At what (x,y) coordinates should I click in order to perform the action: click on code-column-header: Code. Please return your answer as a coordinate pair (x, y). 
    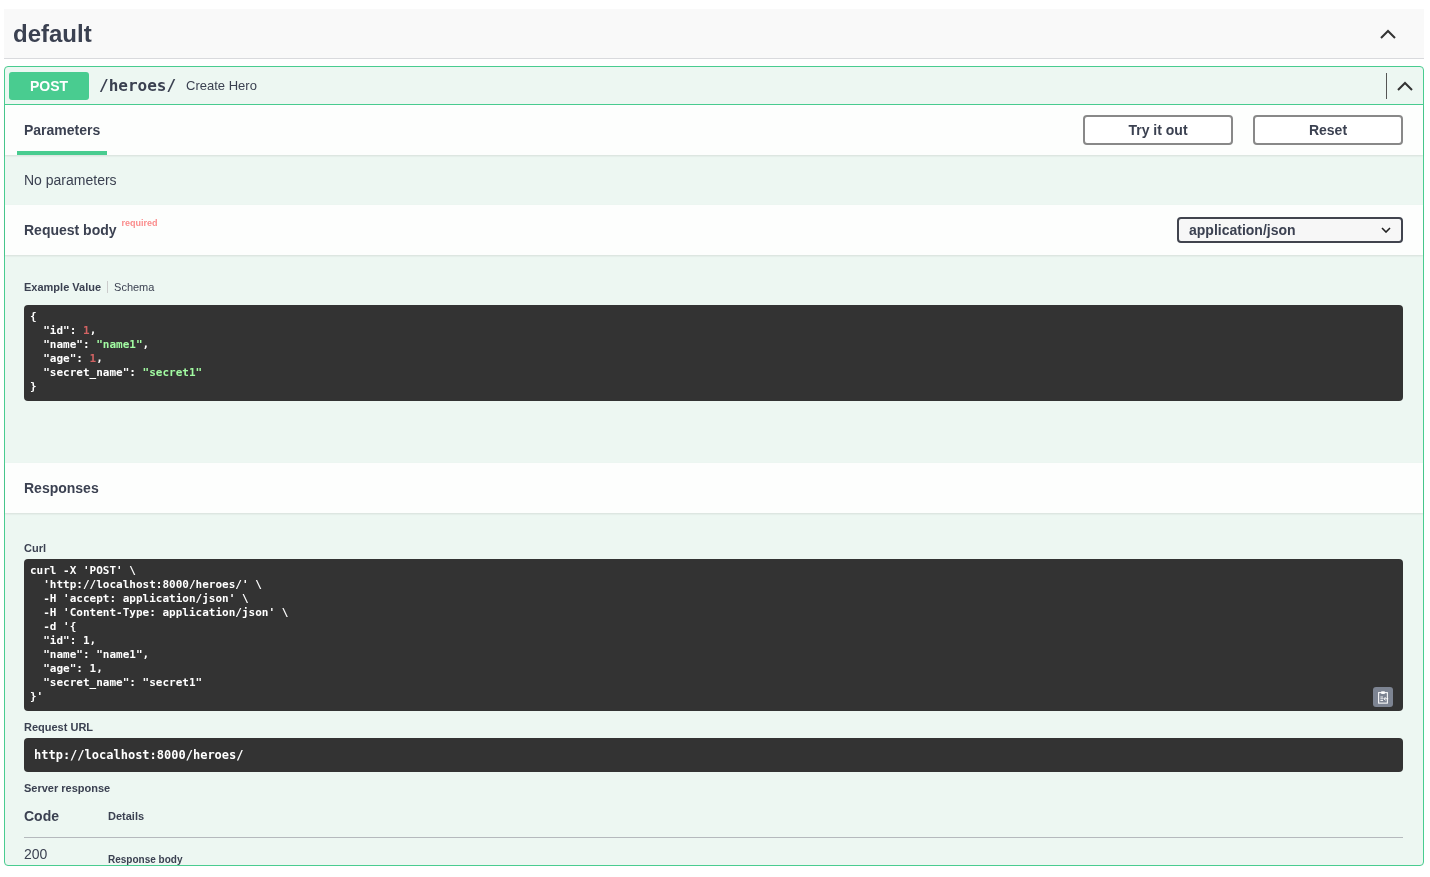
    Looking at the image, I should click on (42, 816).